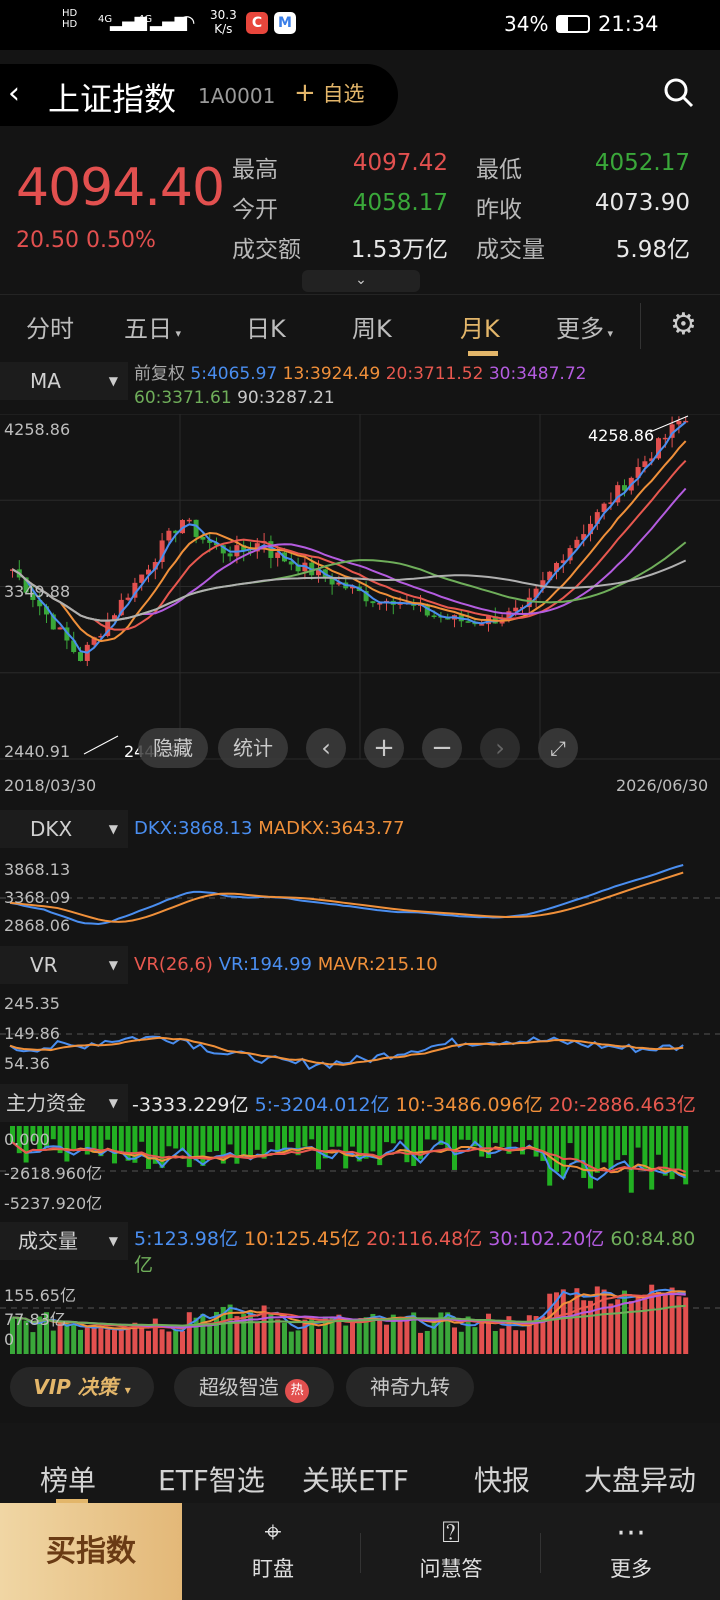 The width and height of the screenshot is (720, 1600). Describe the element at coordinates (53, 1173) in the screenshot. I see `fund-y-mid: -2618.960亿` at that location.